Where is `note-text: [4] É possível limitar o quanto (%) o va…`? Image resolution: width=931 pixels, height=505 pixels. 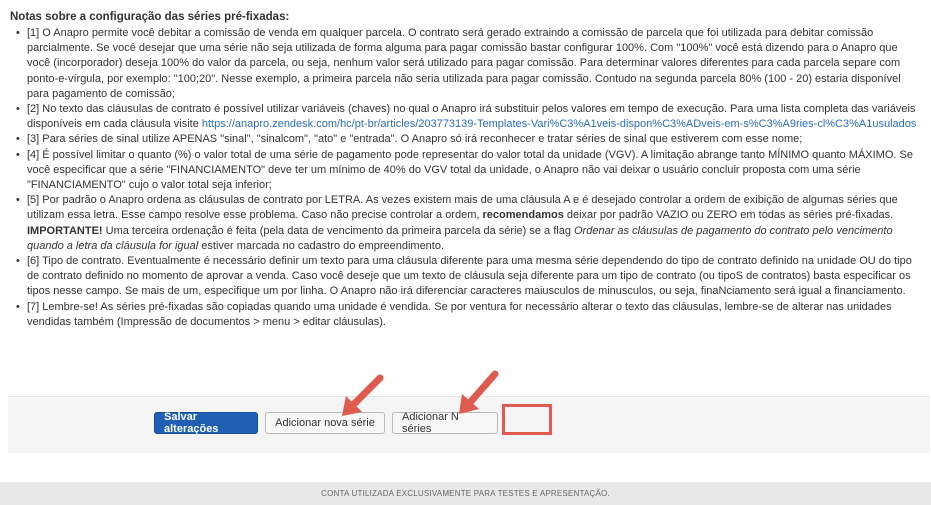
note-text: [4] É possível limitar o quanto (%) o va… is located at coordinates (470, 170).